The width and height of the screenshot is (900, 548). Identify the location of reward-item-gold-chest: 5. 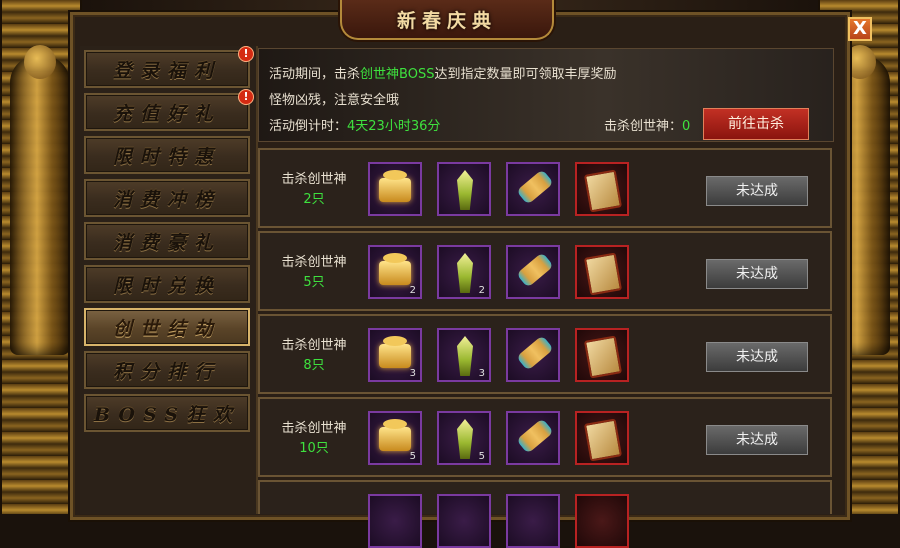
(395, 438).